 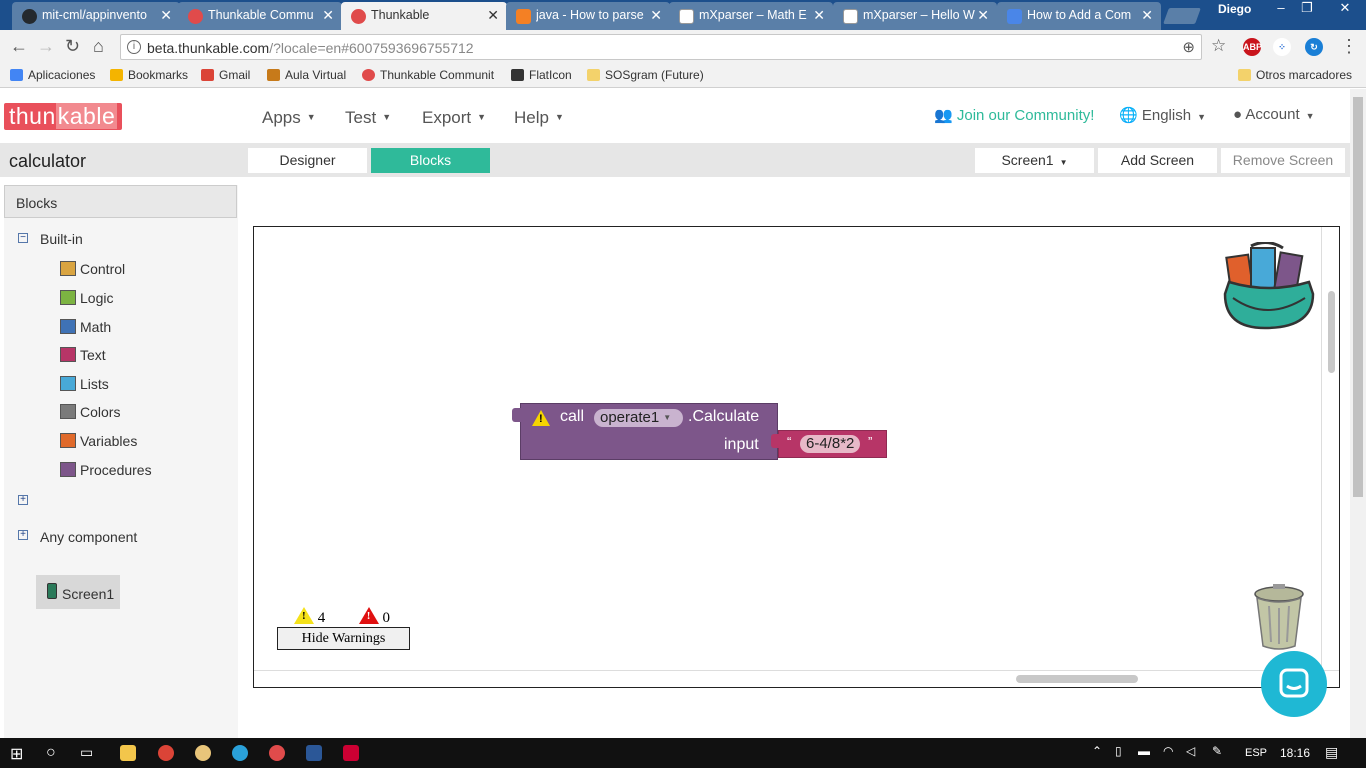 What do you see at coordinates (1331, 752) in the screenshot?
I see `notifications-icon: ▤` at bounding box center [1331, 752].